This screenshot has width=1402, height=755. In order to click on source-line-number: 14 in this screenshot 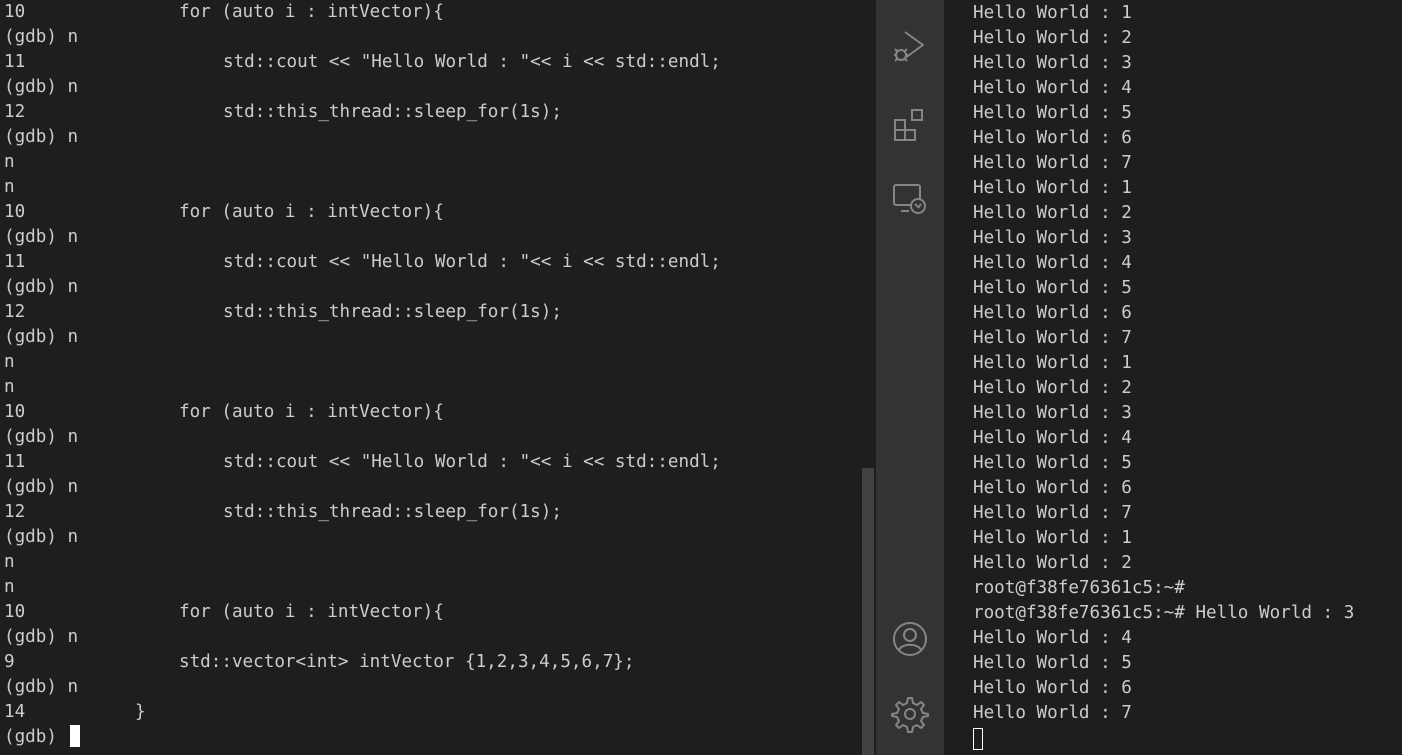, I will do `click(15, 712)`.